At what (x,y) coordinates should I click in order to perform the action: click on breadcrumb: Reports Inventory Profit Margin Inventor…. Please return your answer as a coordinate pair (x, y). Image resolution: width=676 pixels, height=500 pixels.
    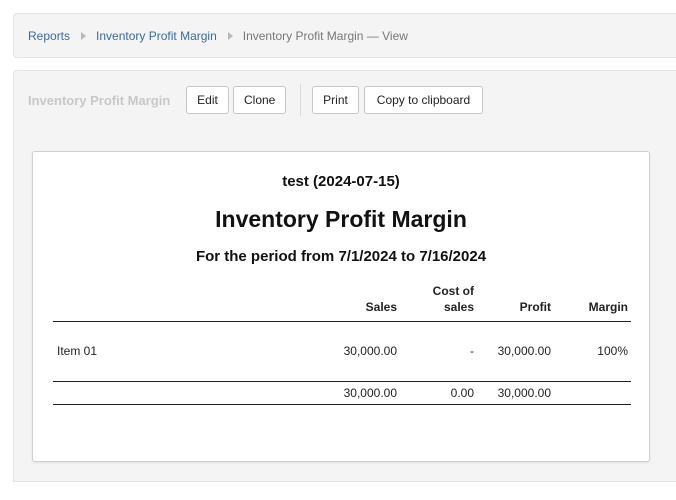
    Looking at the image, I should click on (344, 35).